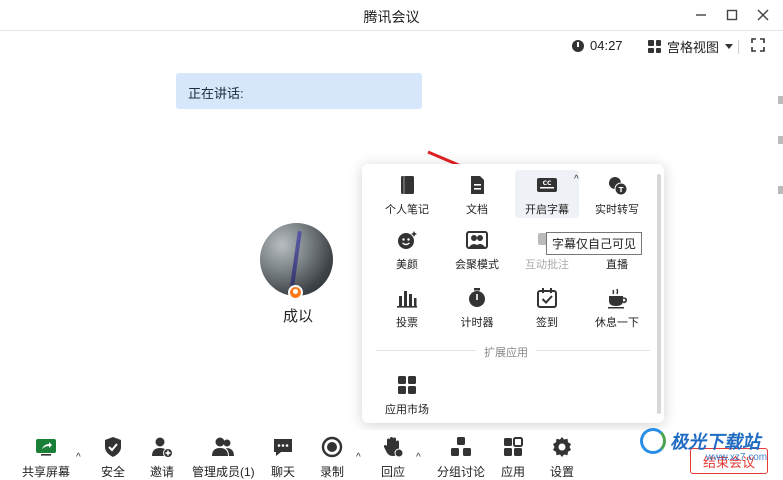  I want to click on tool-personal-notes: 个人笔记, so click(407, 194).